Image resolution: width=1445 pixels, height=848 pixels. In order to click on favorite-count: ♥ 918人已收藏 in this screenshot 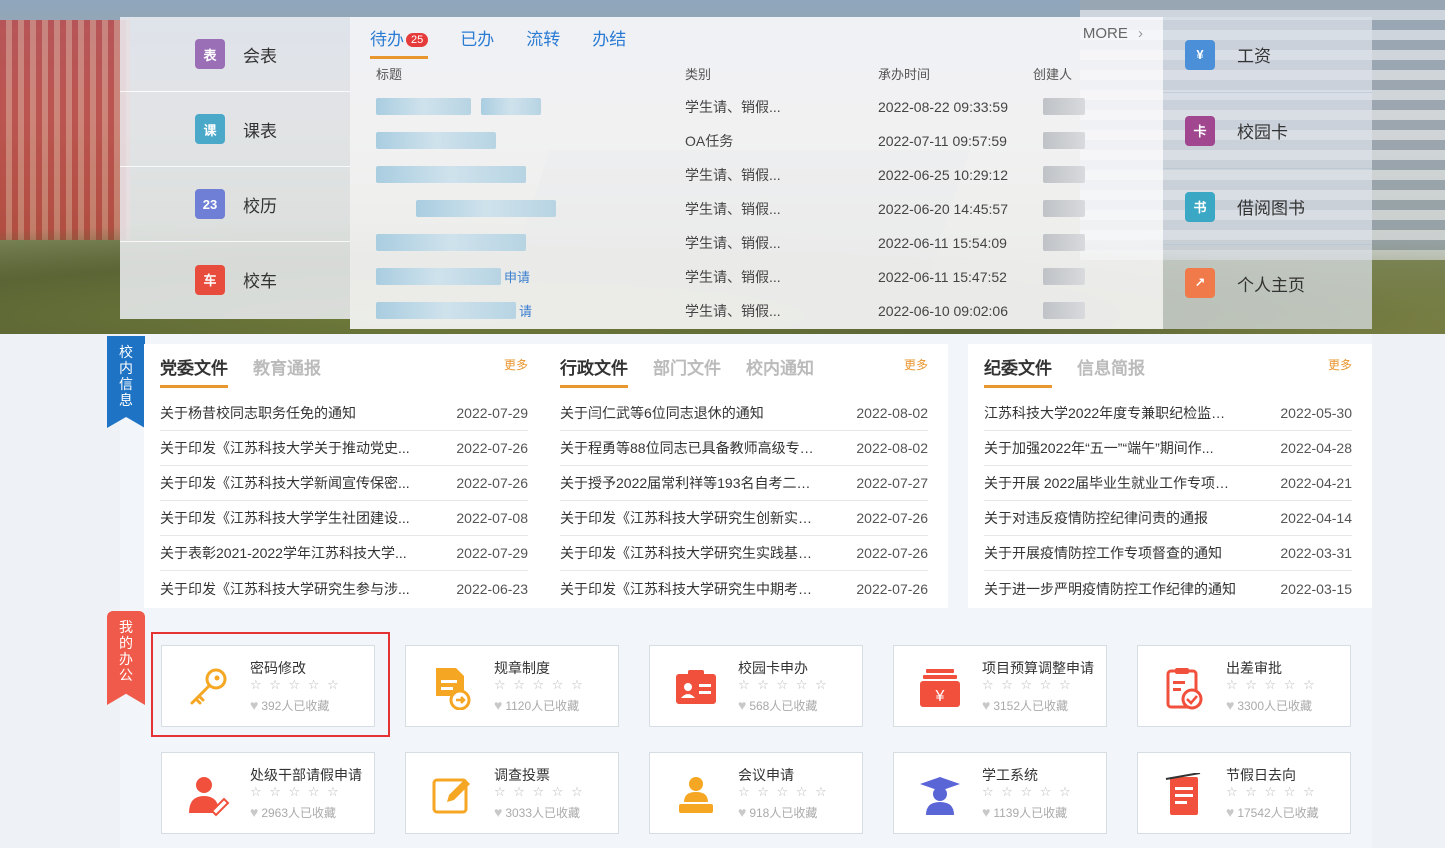, I will do `click(783, 812)`.